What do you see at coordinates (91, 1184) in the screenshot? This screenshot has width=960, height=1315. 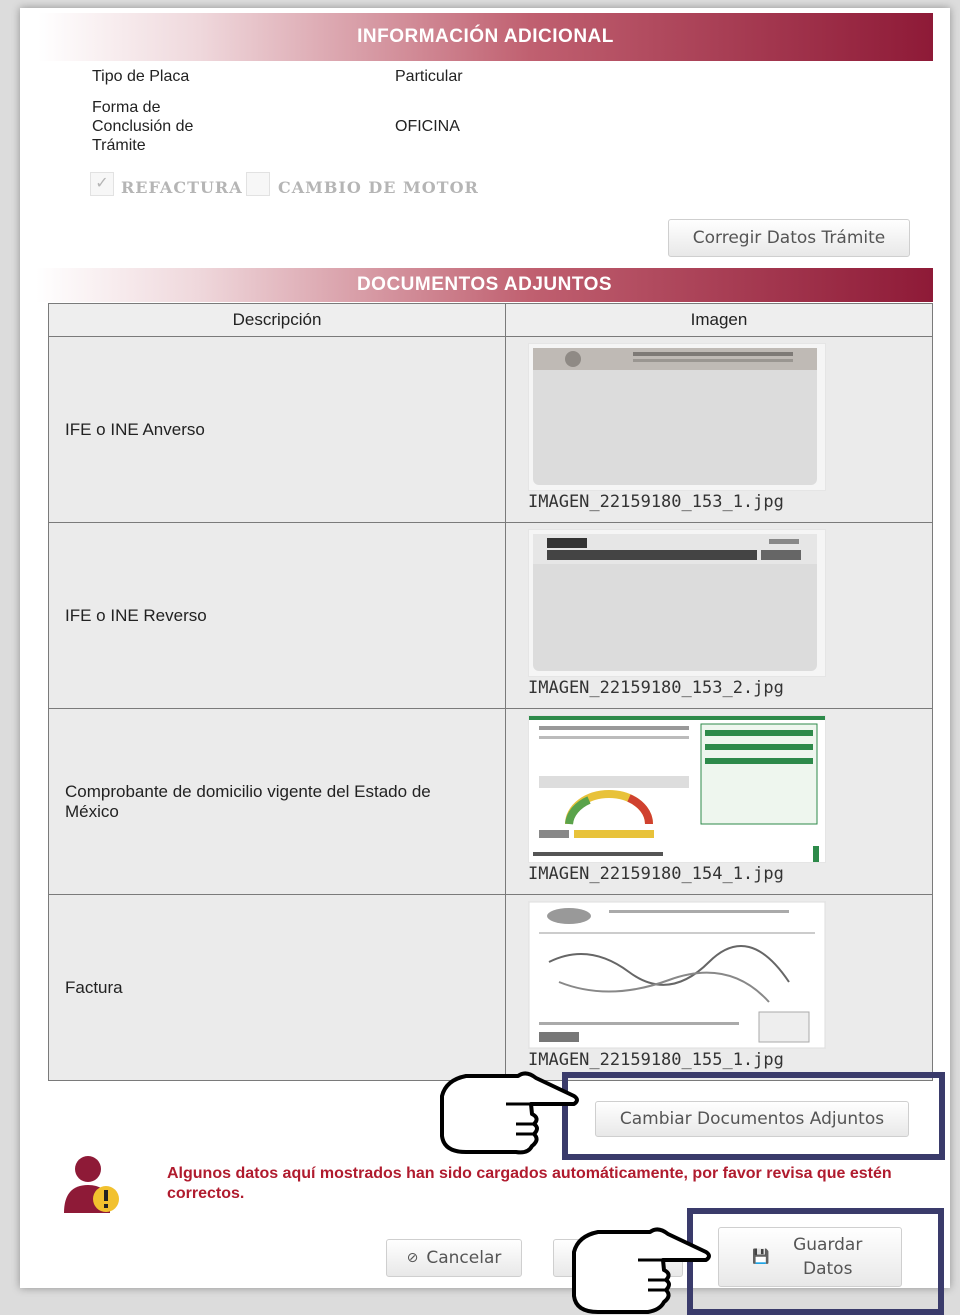 I see `user-warning-icon` at bounding box center [91, 1184].